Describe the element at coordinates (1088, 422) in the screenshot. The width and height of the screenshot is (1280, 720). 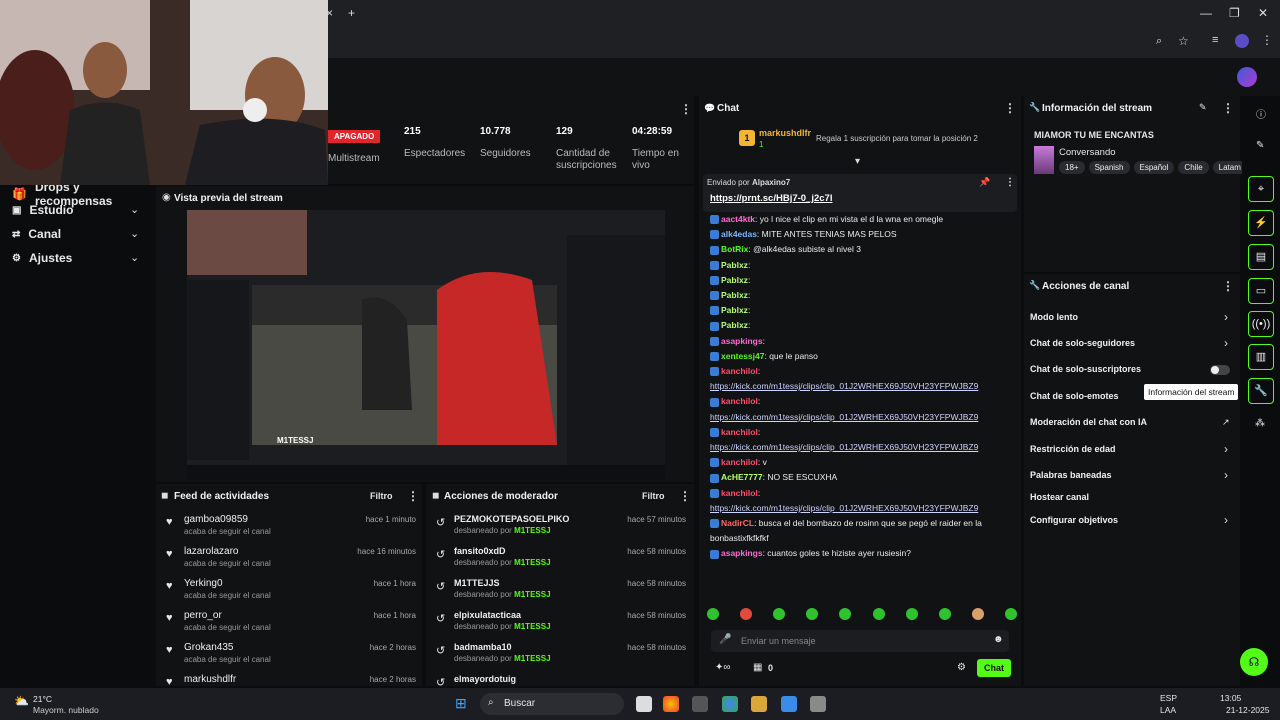
I see `channel-action-item: Moderación del chat con IA` at that location.